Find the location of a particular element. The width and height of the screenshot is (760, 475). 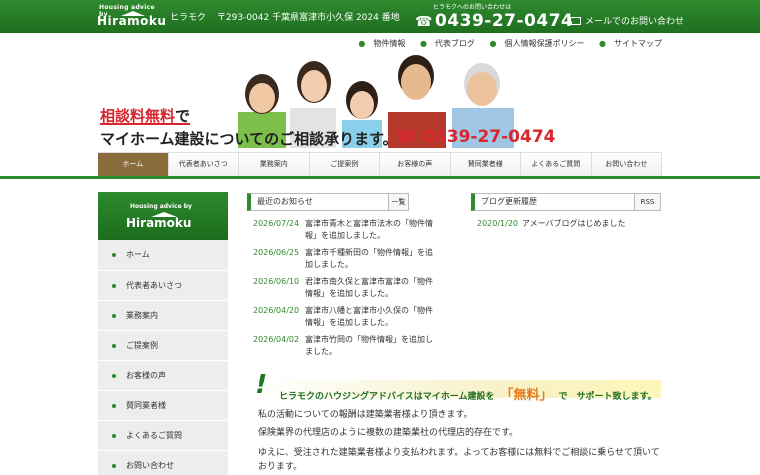

hero-underline is located at coordinates (145, 124).